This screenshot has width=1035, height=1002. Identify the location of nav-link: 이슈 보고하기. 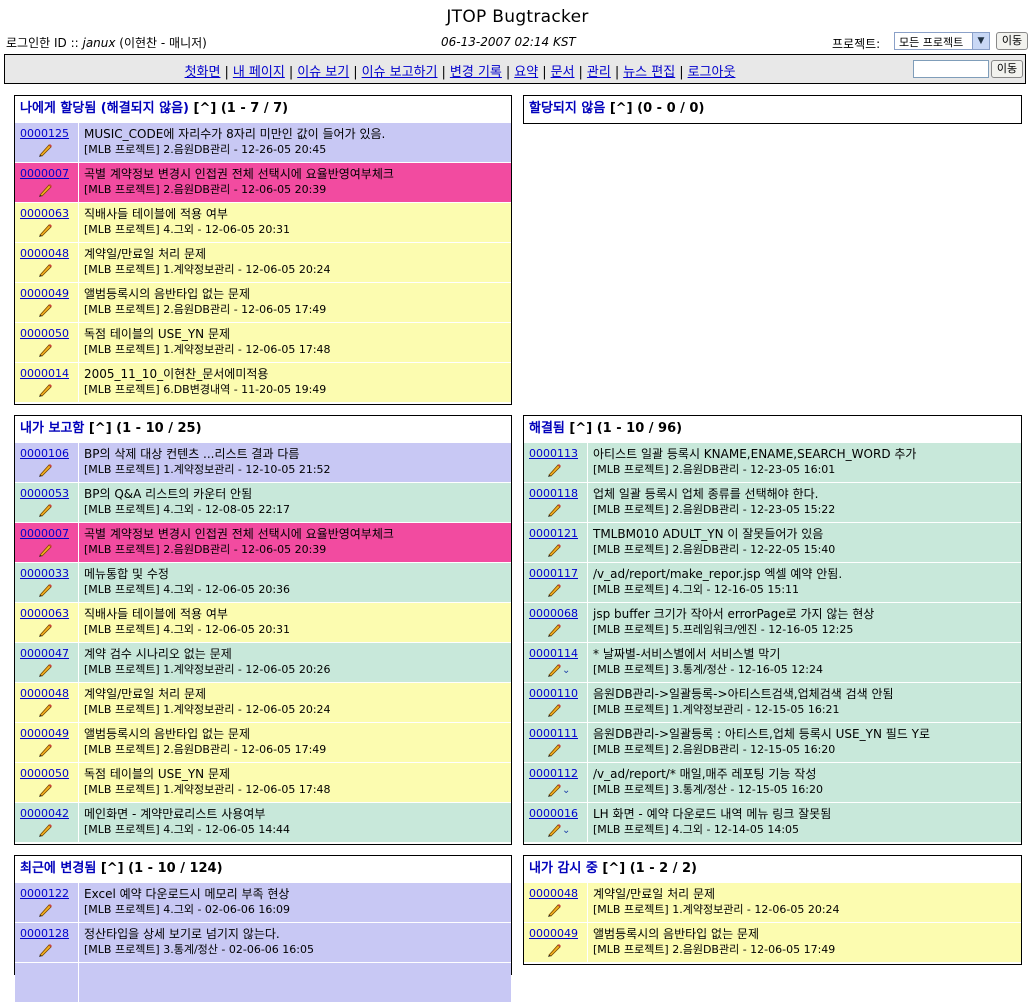
(400, 72).